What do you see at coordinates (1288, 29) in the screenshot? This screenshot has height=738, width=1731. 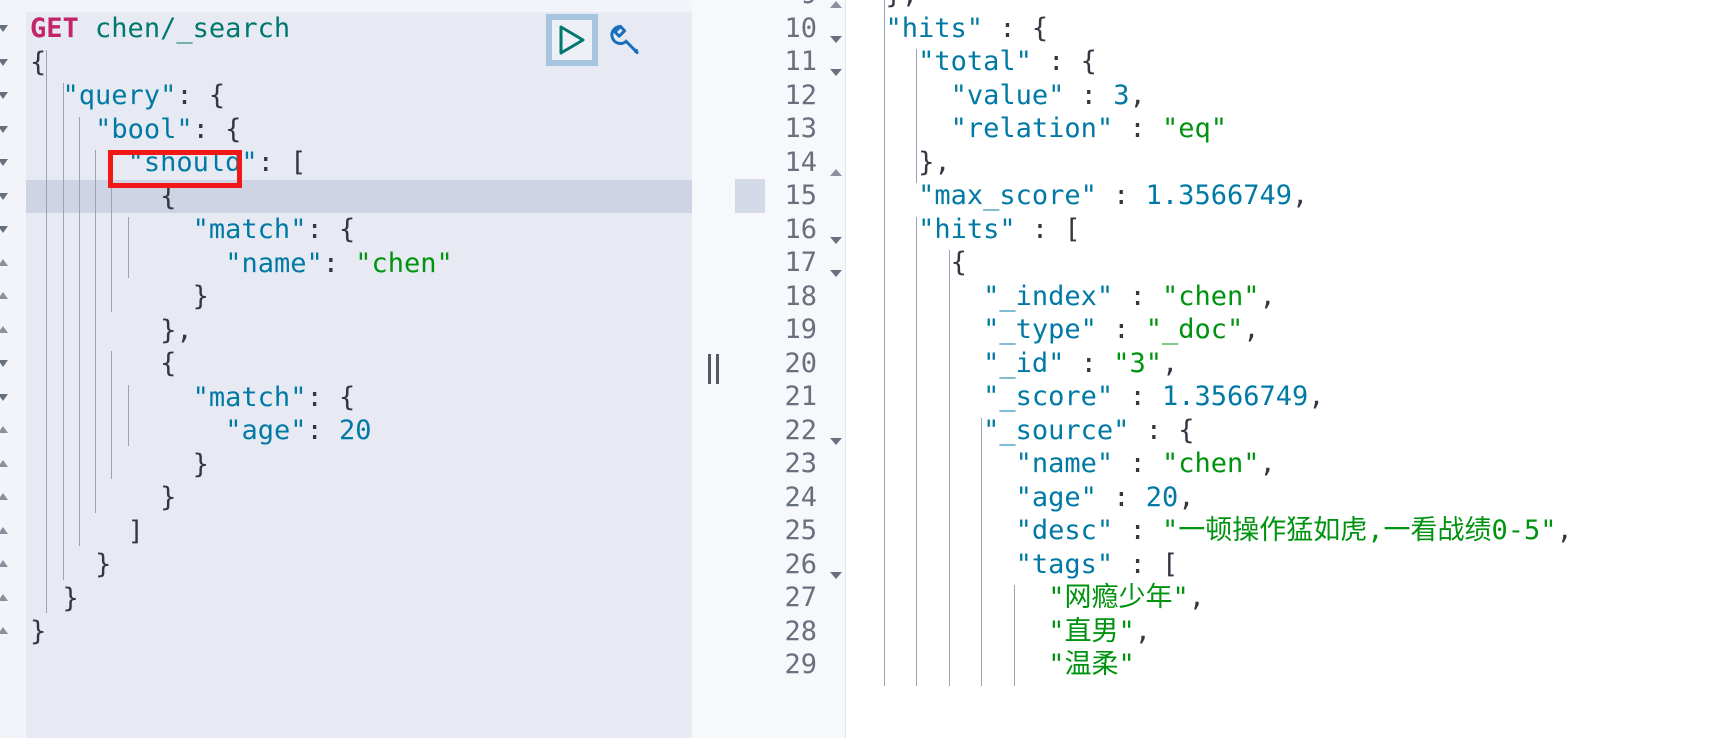 I see `response-code-line-10: "hits" : {` at bounding box center [1288, 29].